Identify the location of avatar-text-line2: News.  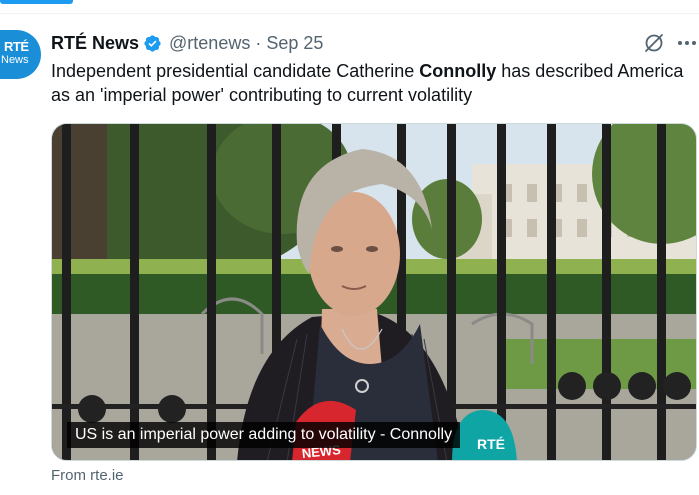
(15, 60).